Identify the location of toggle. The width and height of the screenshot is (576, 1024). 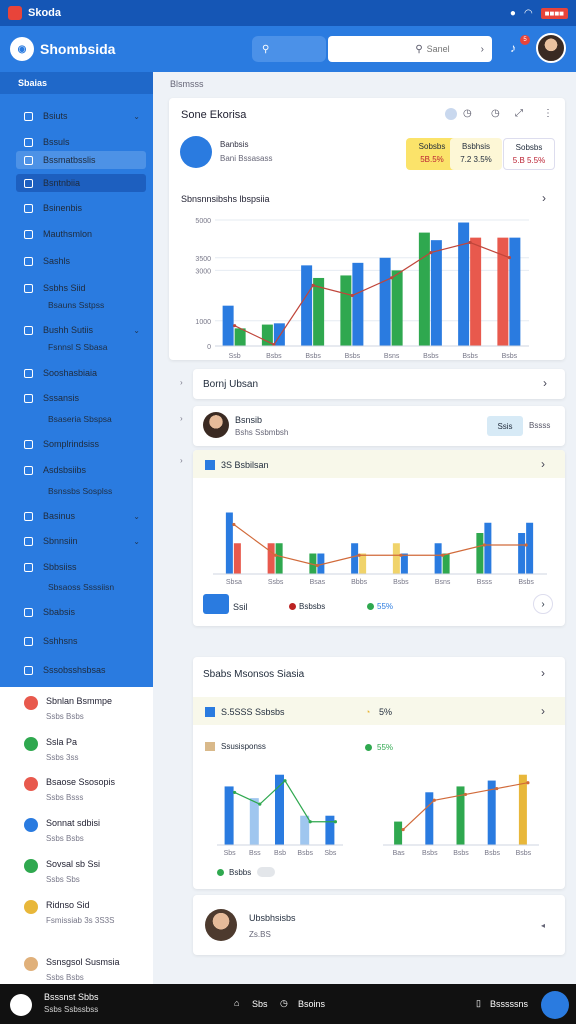
(266, 872).